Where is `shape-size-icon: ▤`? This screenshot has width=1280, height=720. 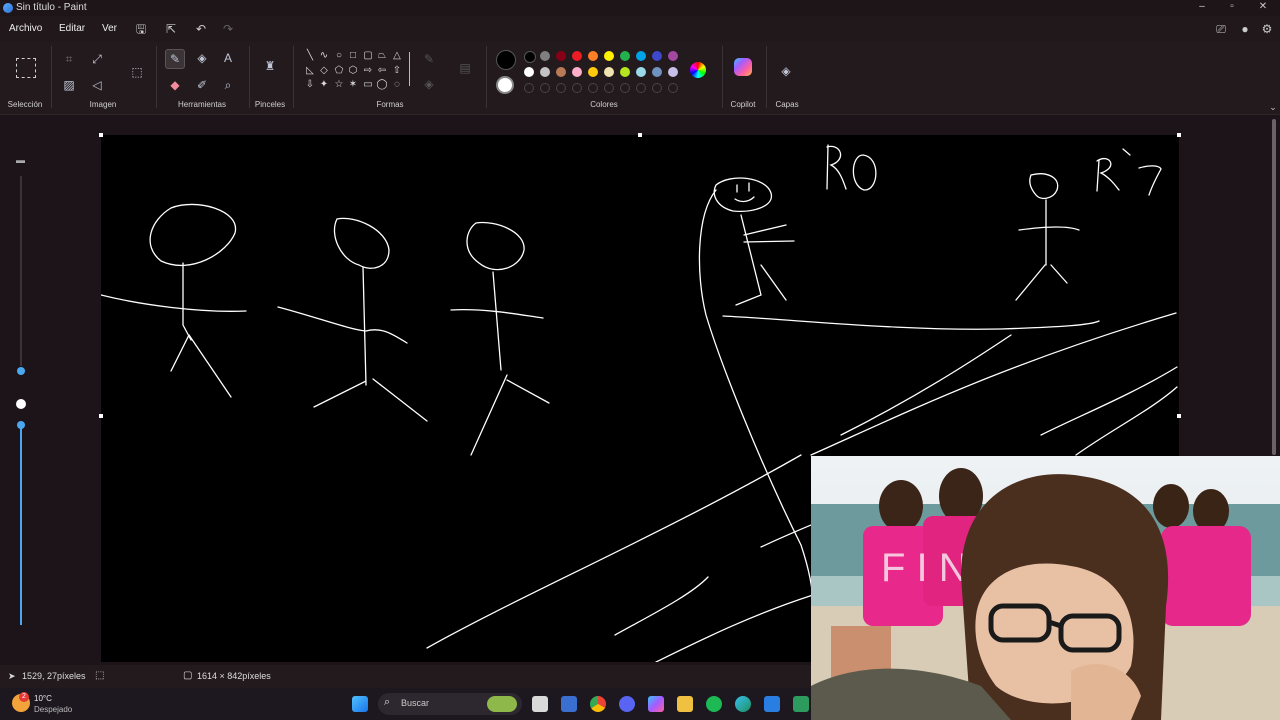 shape-size-icon: ▤ is located at coordinates (465, 68).